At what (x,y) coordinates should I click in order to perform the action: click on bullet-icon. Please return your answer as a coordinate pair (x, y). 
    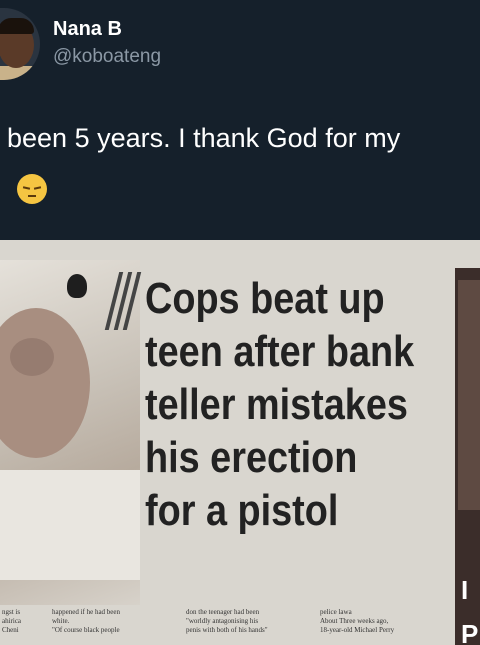
    Looking at the image, I should click on (77, 286).